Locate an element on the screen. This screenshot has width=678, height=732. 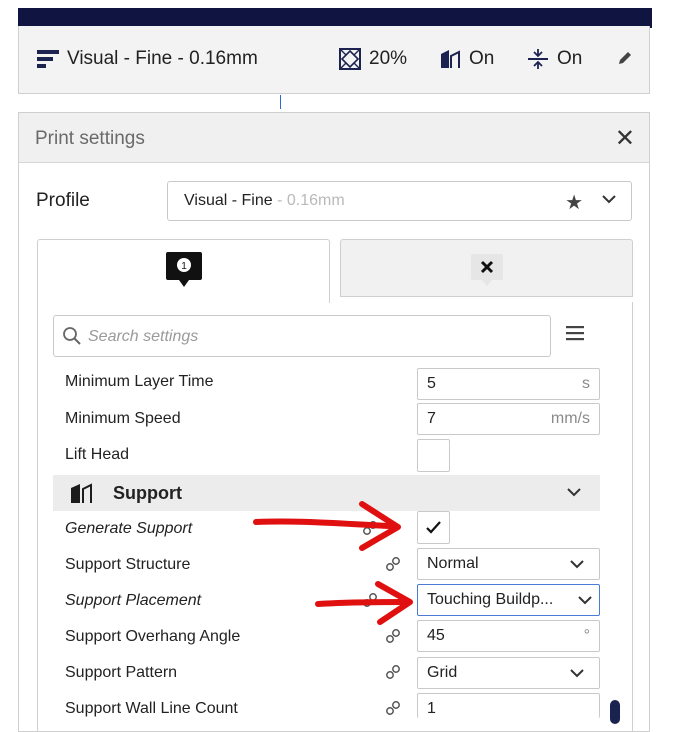
star-icon: ★ is located at coordinates (574, 202).